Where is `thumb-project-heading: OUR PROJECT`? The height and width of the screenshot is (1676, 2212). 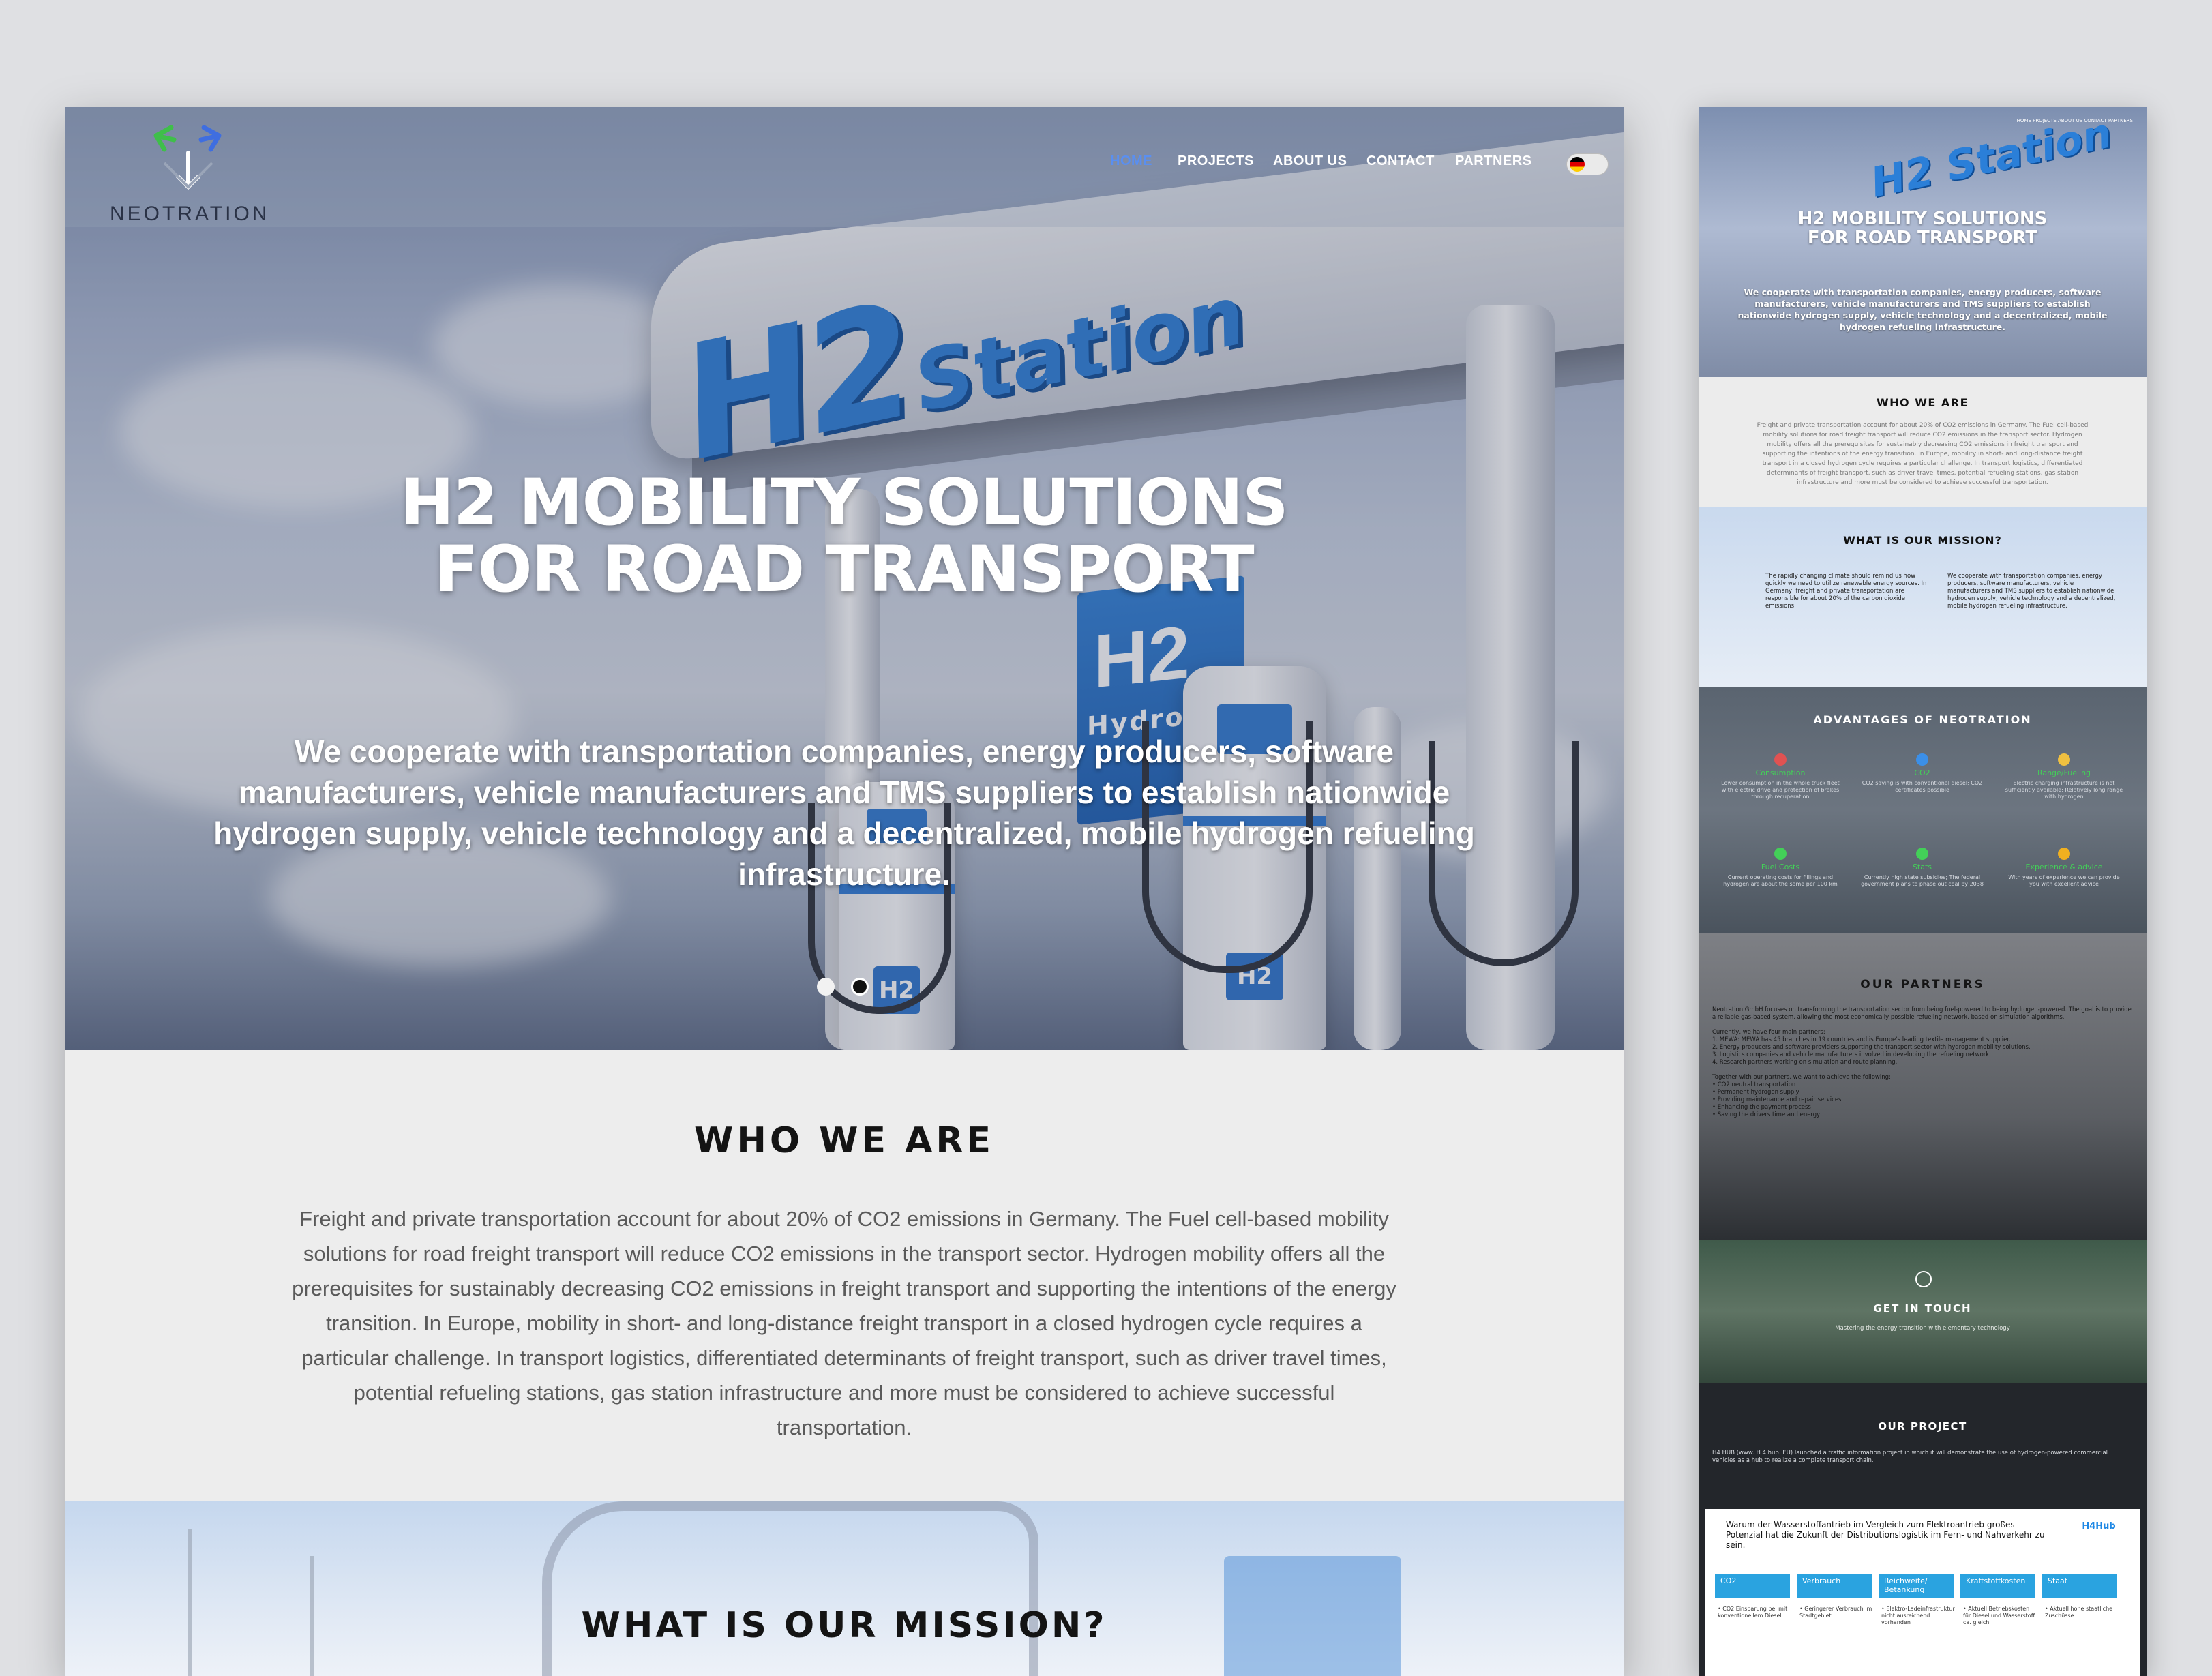
thumb-project-heading: OUR PROJECT is located at coordinates (1922, 1426).